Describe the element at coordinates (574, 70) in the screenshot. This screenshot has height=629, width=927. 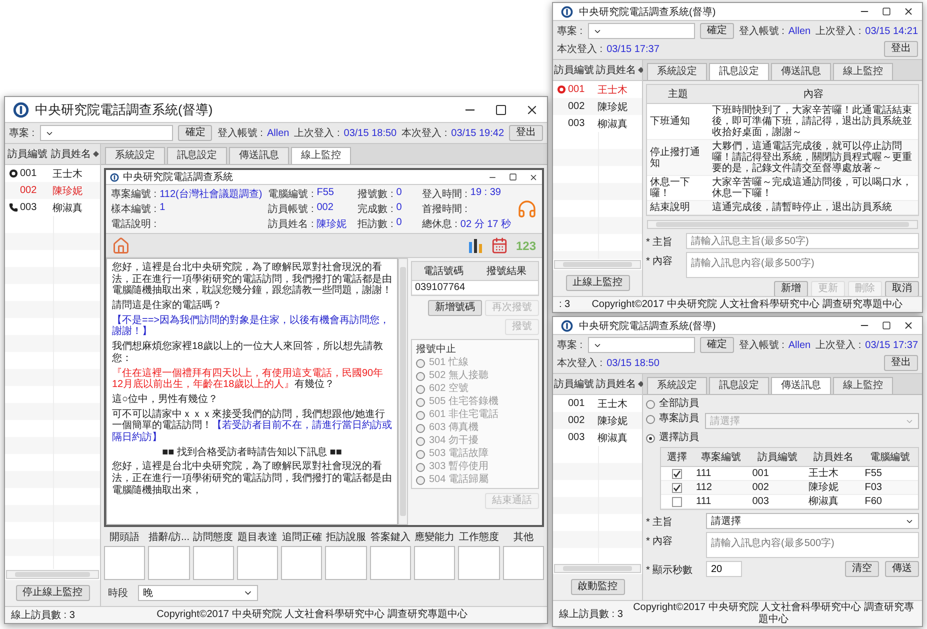
I see `column-header: 訪員編號` at that location.